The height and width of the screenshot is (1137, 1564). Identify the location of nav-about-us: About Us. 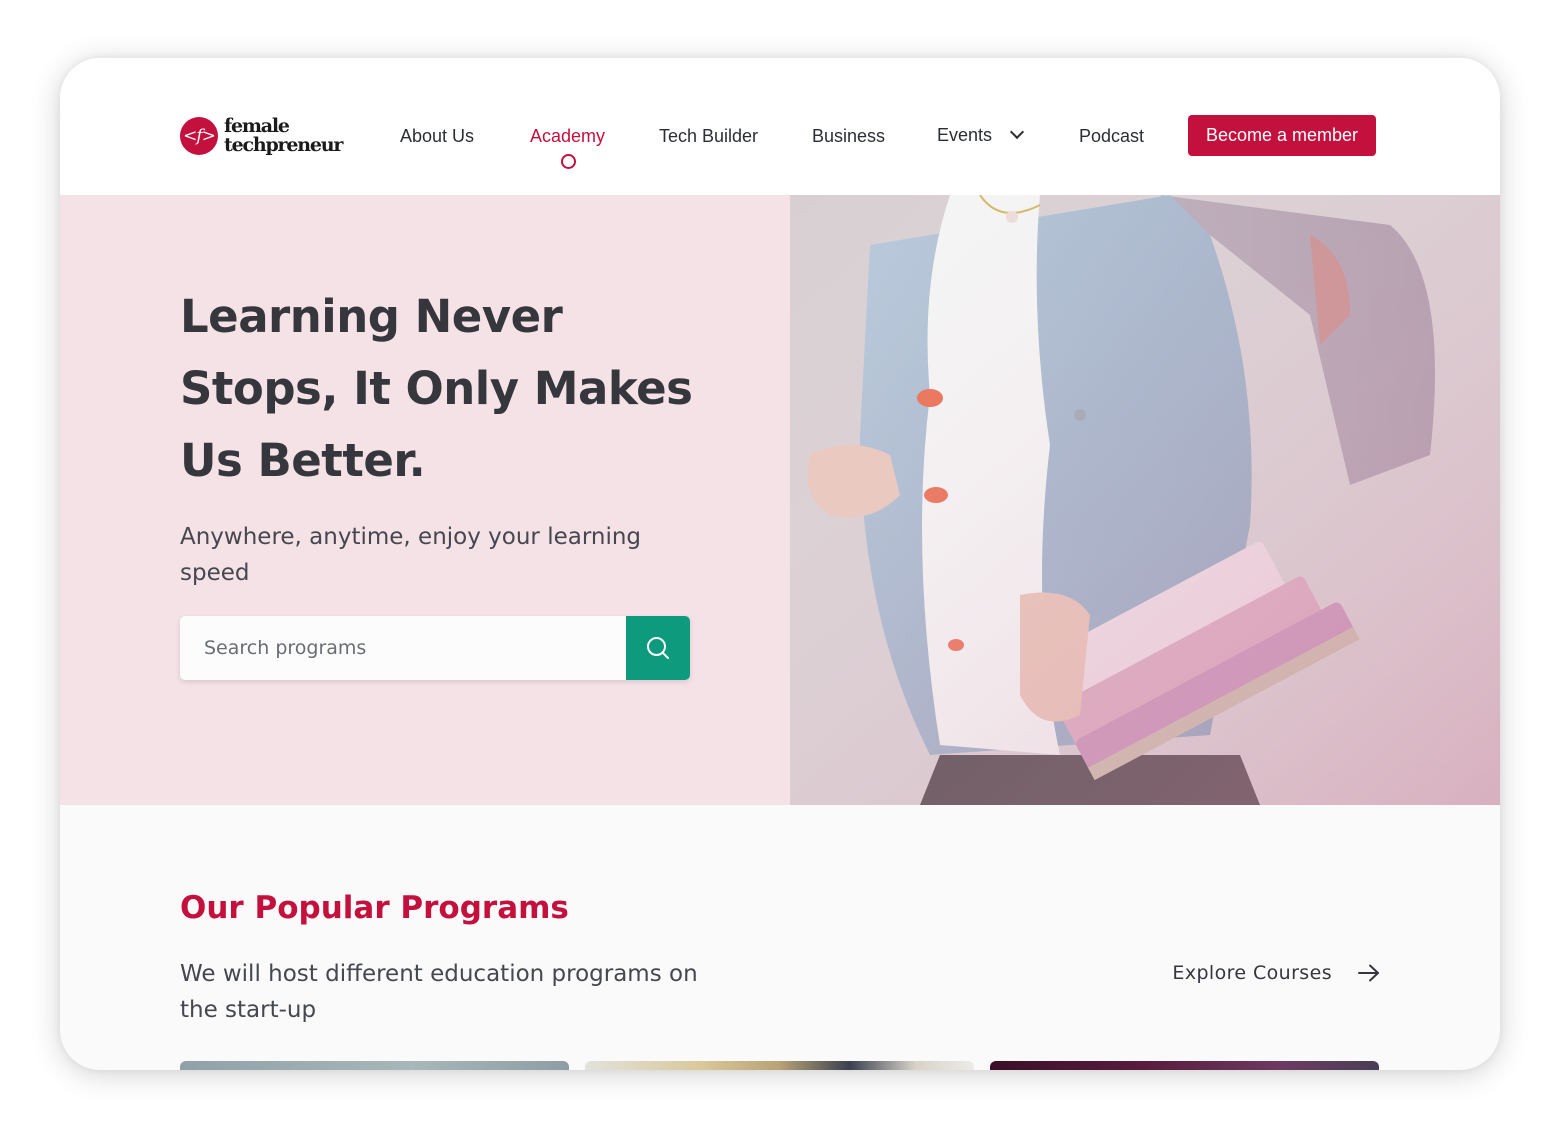
(437, 136).